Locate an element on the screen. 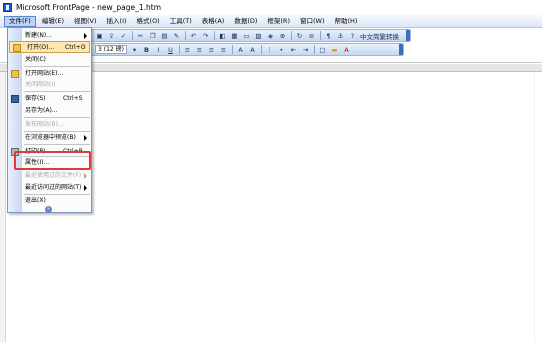 This screenshot has height=342, width=542. paste-icon: ▤ is located at coordinates (164, 35).